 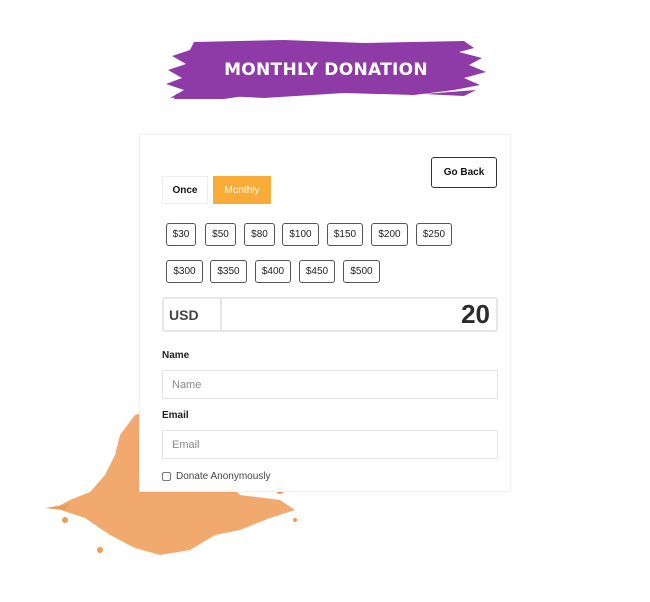 What do you see at coordinates (228, 271) in the screenshot?
I see `amount-button-350: $350` at bounding box center [228, 271].